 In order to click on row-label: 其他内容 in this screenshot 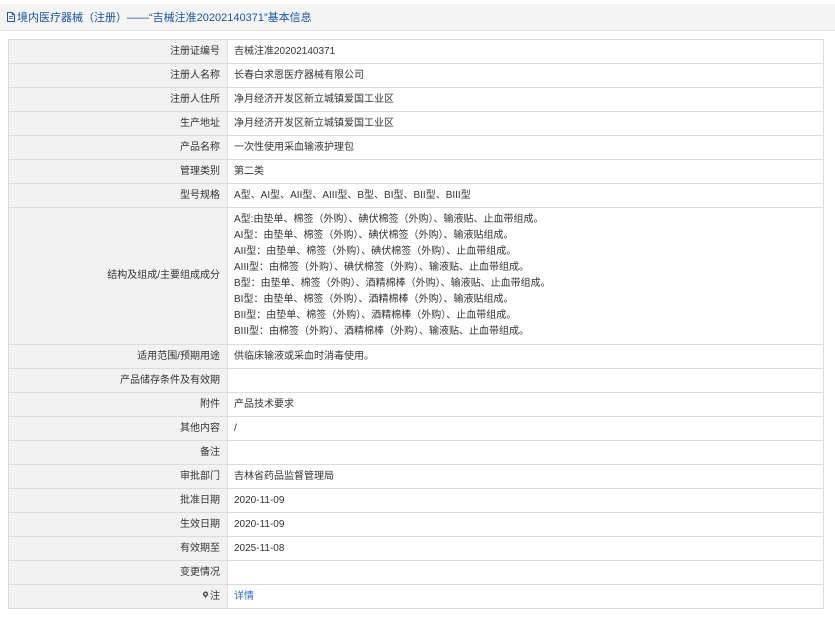, I will do `click(118, 428)`.